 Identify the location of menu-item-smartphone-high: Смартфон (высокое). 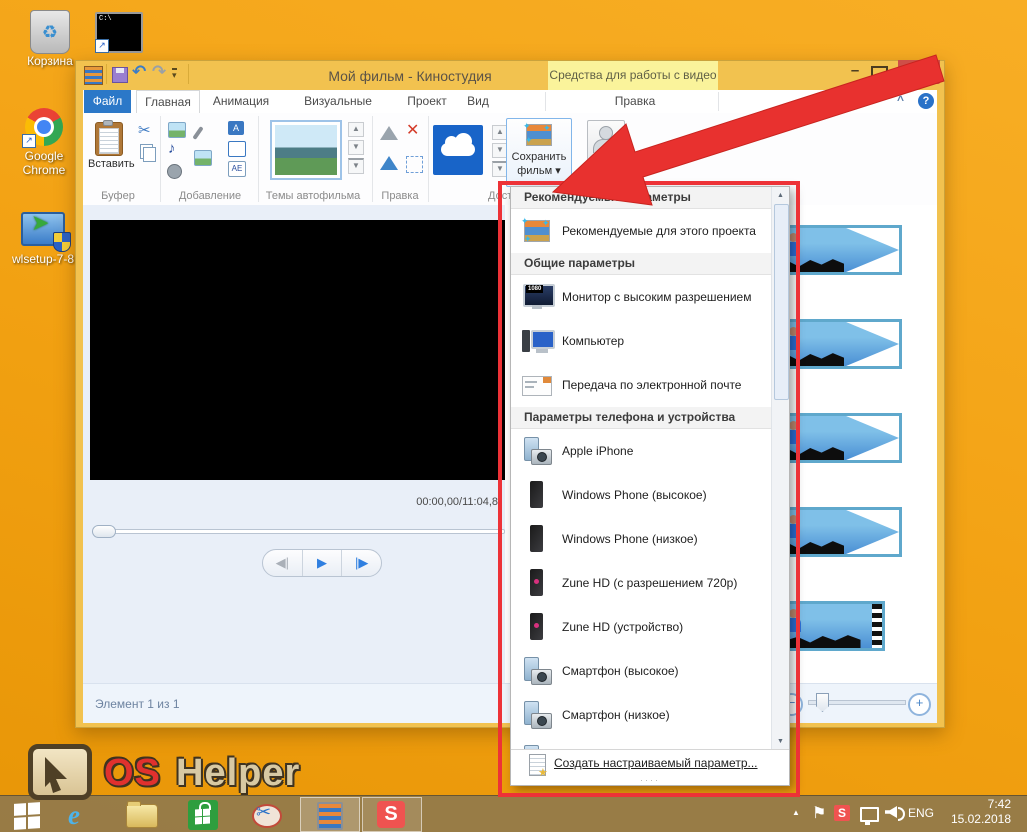
(641, 671).